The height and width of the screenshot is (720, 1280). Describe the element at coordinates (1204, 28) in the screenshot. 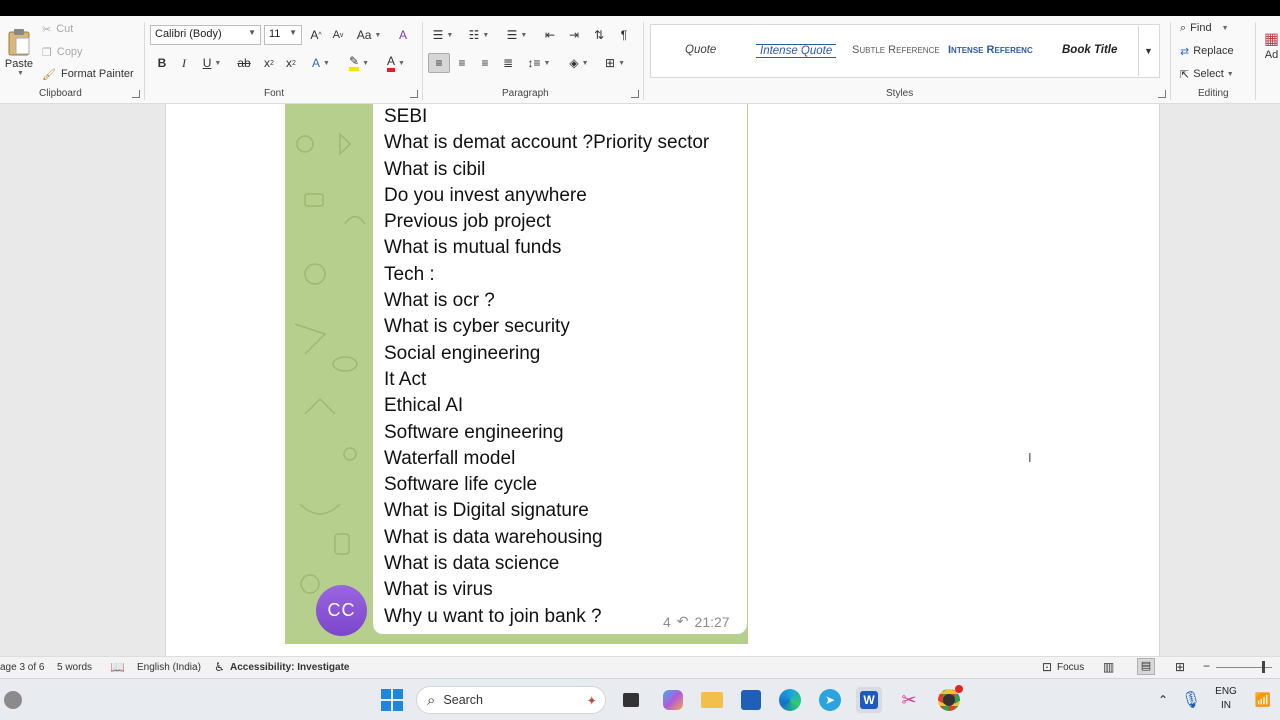

I see `find-button: ⌕ Find ▼` at that location.